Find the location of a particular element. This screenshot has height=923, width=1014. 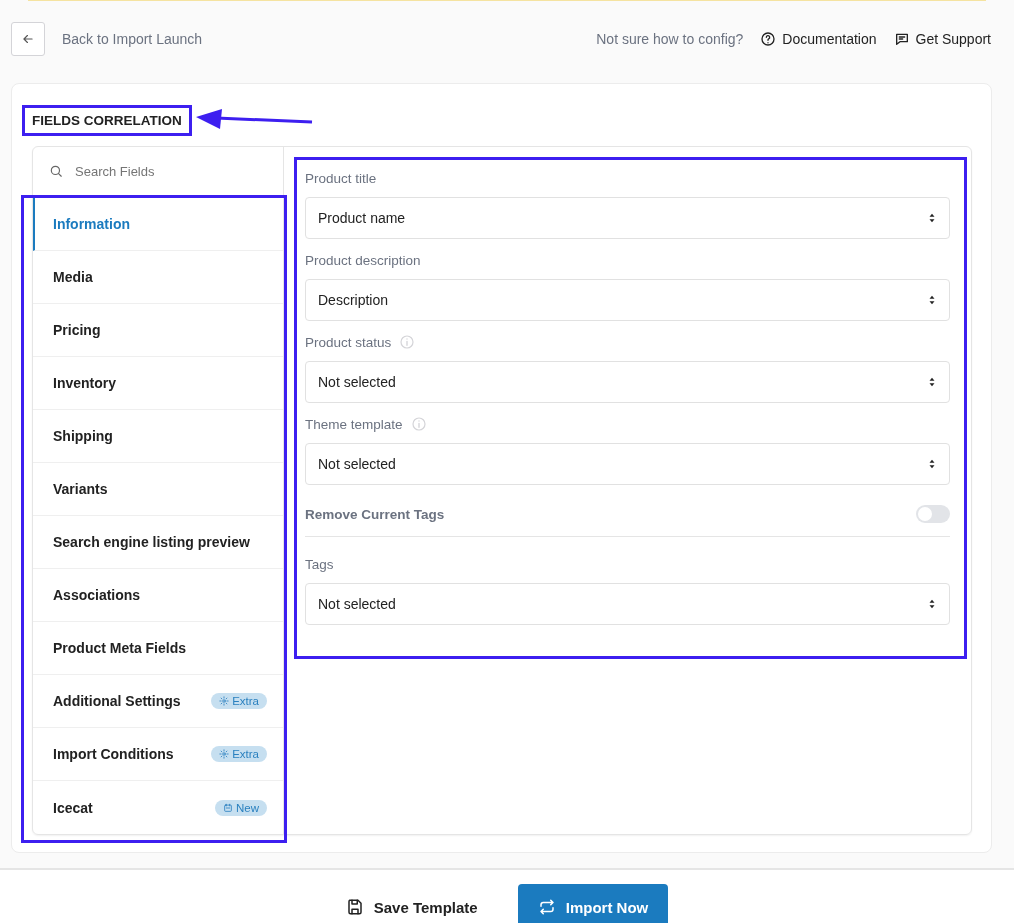

support-link: Get Support is located at coordinates (942, 39).